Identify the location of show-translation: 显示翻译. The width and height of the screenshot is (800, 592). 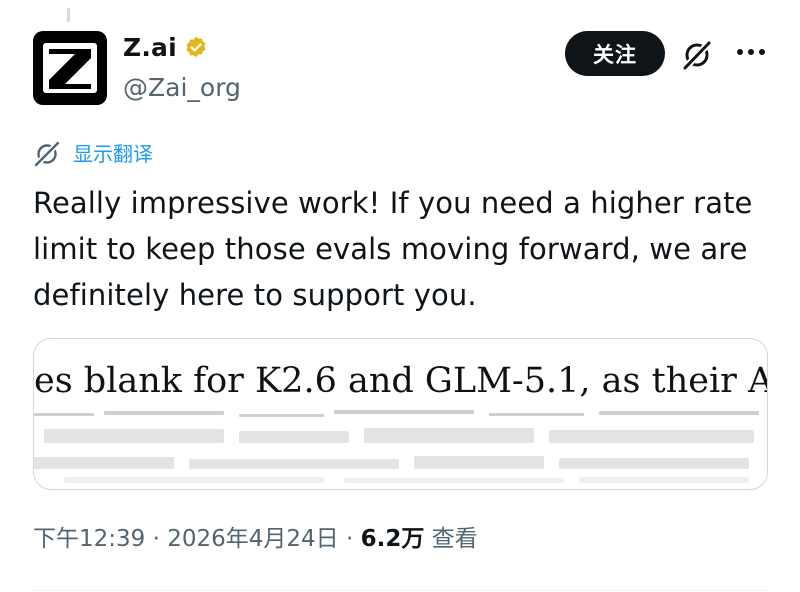
(93, 154).